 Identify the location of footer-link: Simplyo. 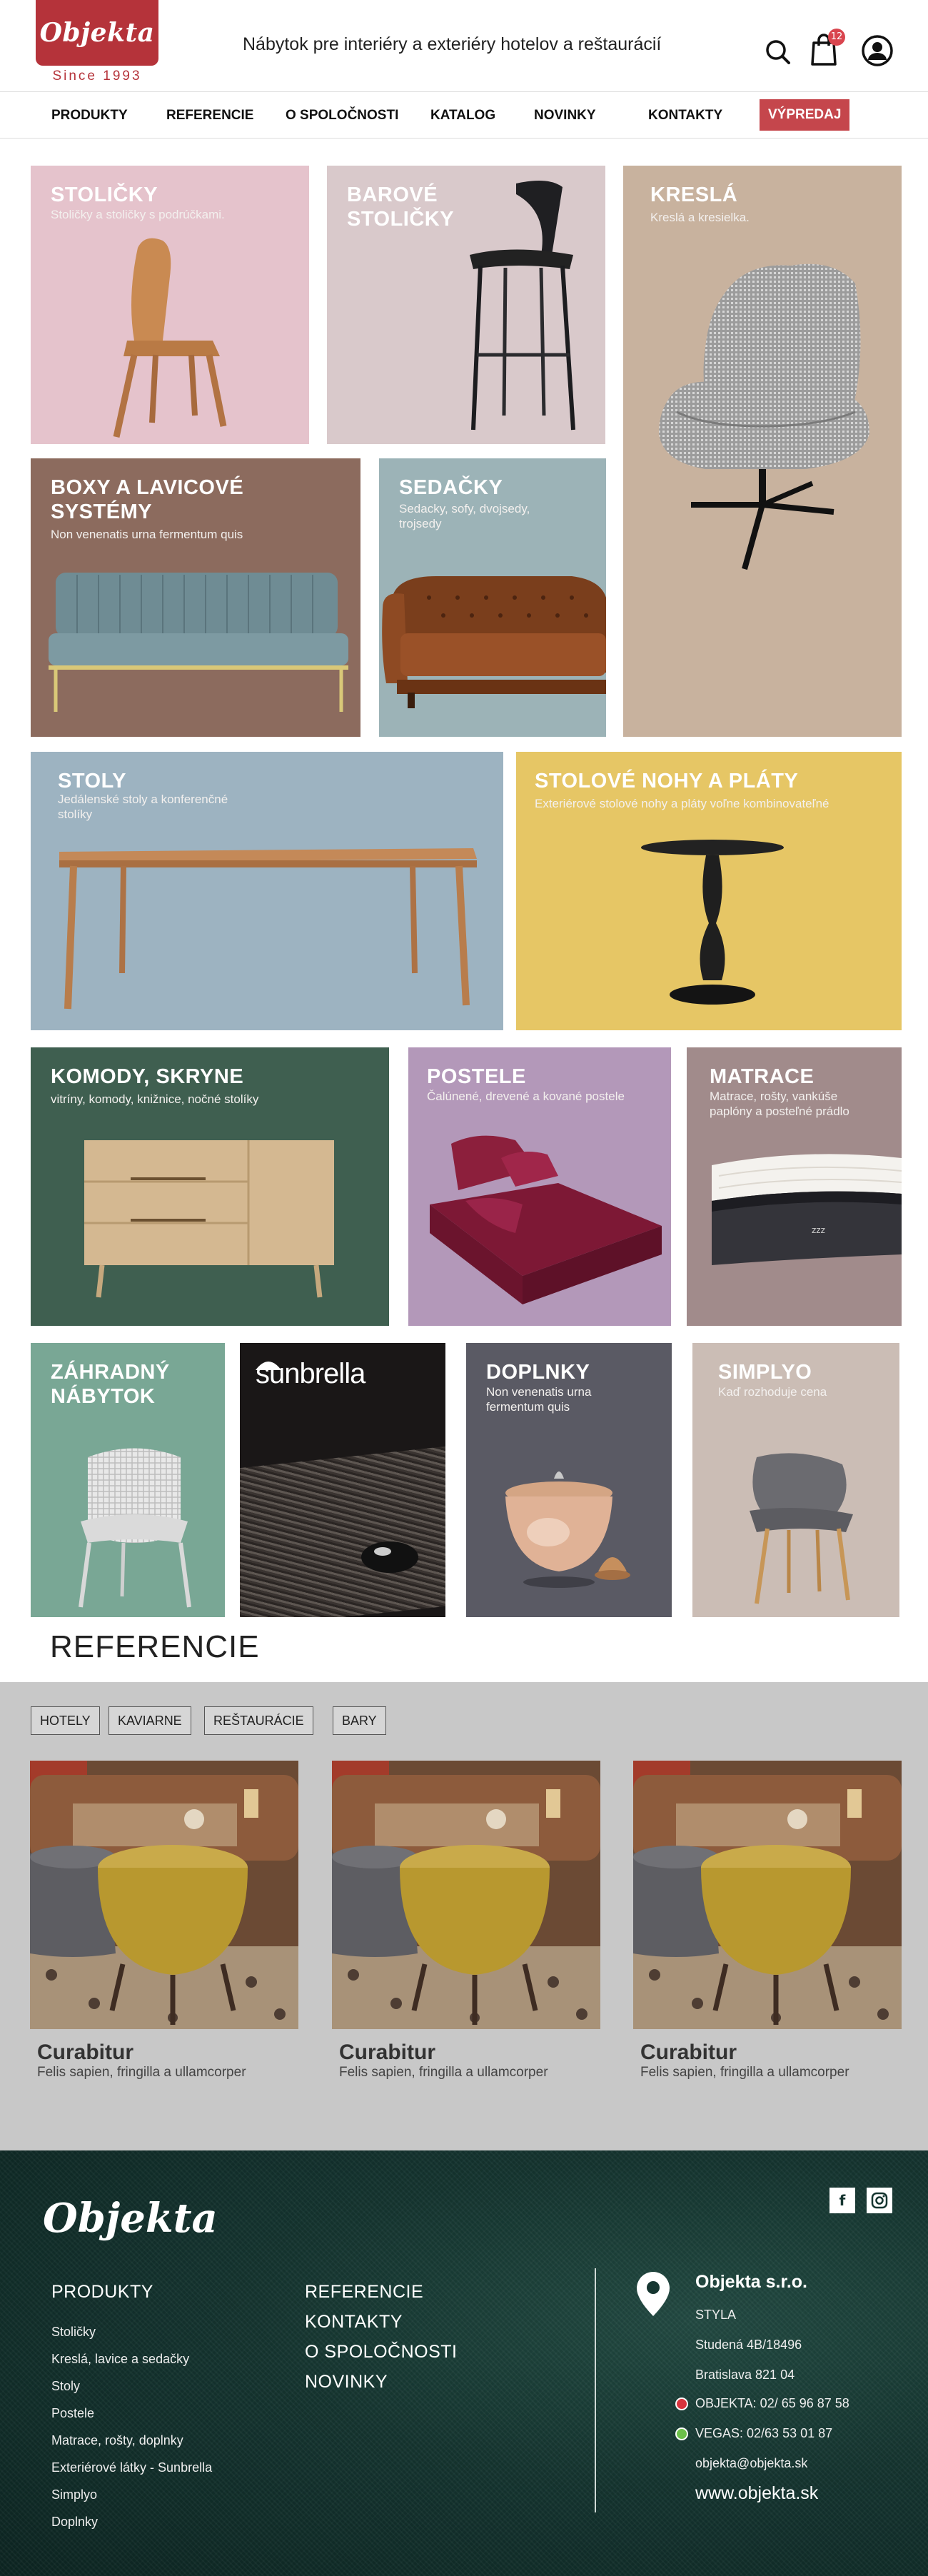
(74, 2495).